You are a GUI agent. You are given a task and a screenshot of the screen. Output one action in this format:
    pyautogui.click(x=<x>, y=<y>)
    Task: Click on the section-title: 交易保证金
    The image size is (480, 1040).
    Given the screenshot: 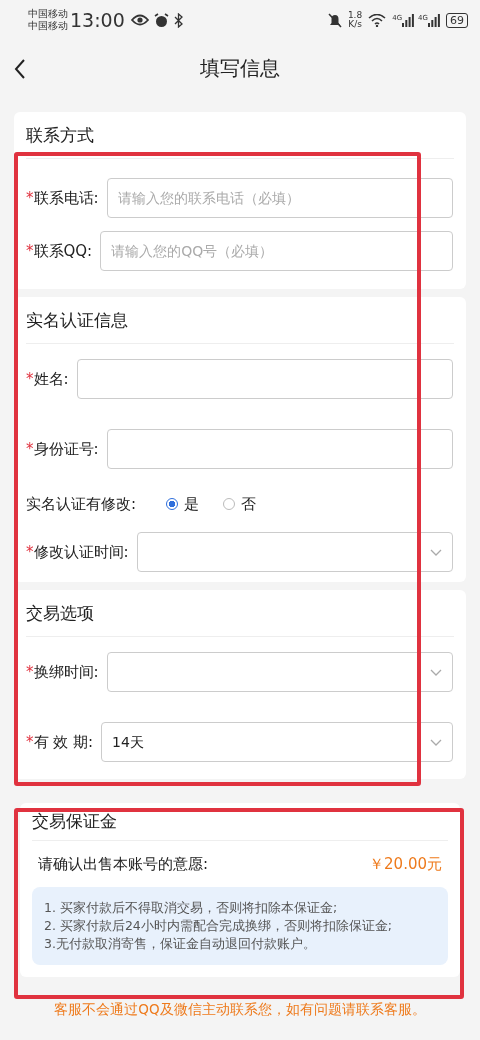 What is the action you would take?
    pyautogui.click(x=240, y=822)
    